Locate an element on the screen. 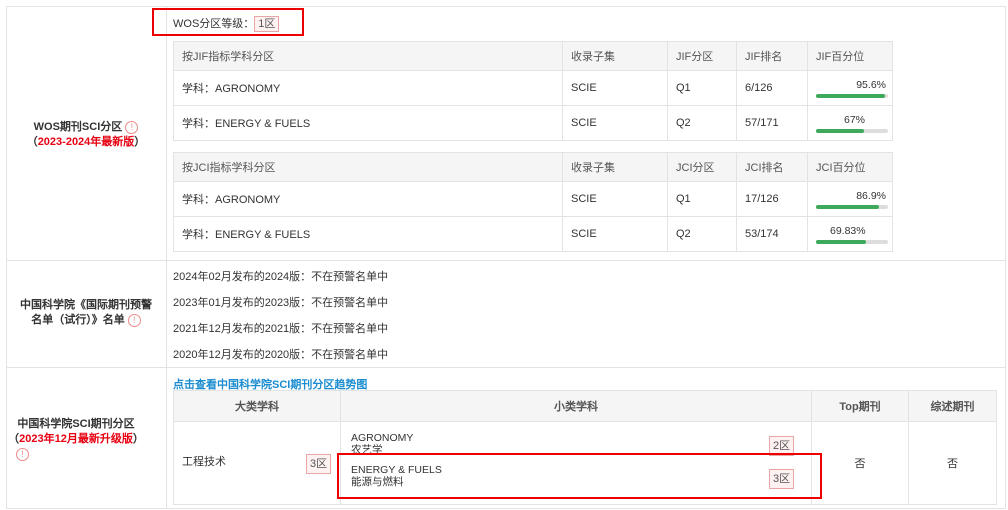  warning-label-line2: 名单（试行）》名单 is located at coordinates (78, 320).